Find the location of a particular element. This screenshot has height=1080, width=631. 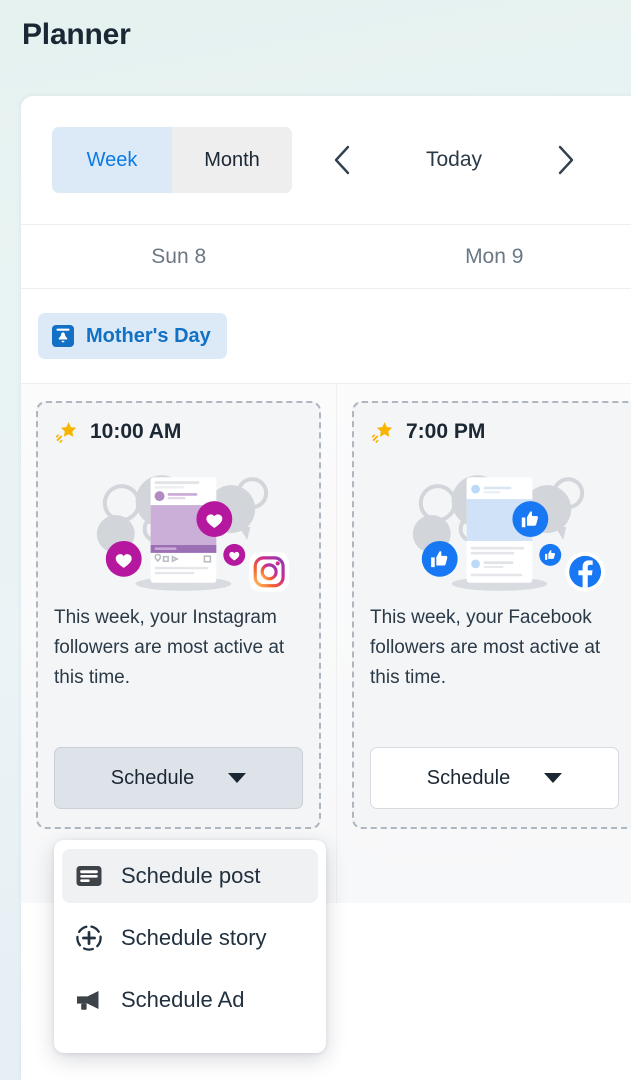

suggestion-time: 7:00 PM is located at coordinates (446, 431).